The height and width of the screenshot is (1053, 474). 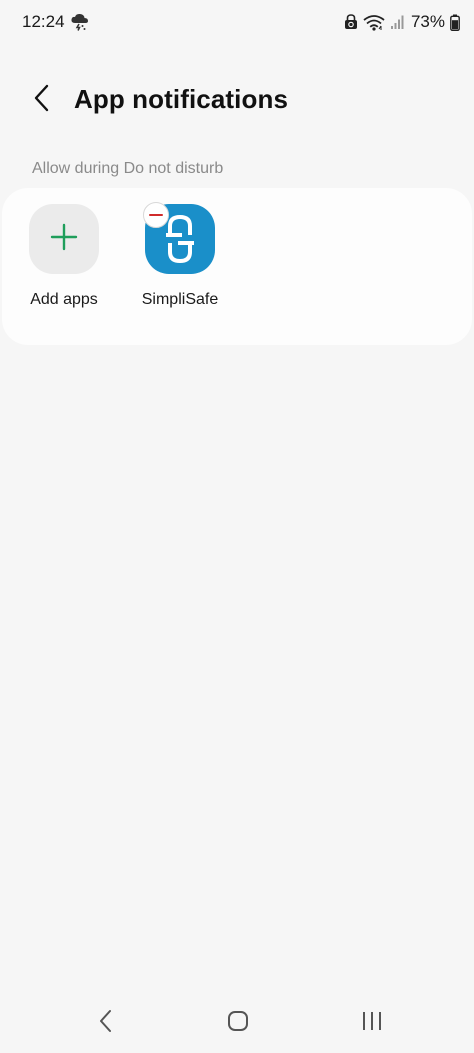 What do you see at coordinates (455, 22) in the screenshot?
I see `battery-icon` at bounding box center [455, 22].